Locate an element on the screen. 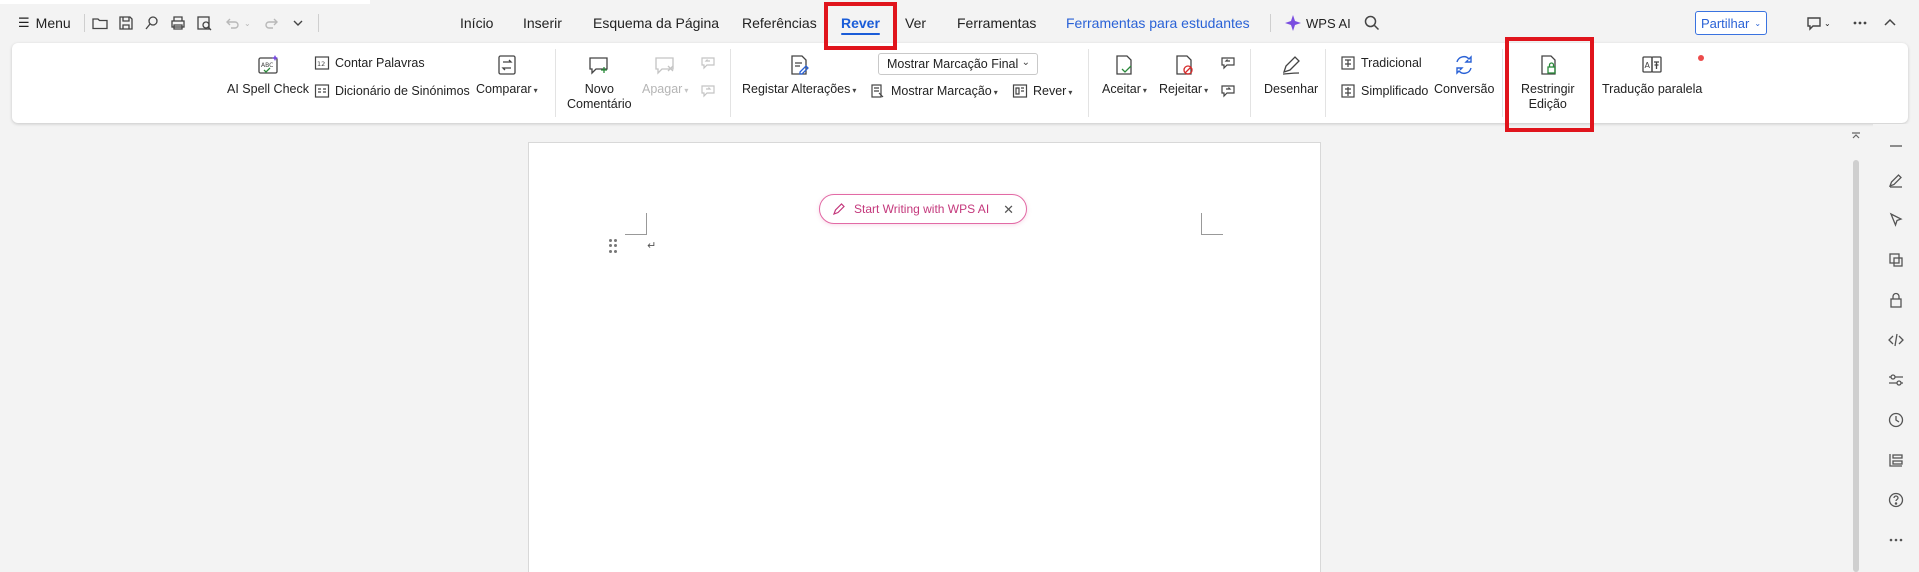  draw-label: Desenhar is located at coordinates (1291, 89).